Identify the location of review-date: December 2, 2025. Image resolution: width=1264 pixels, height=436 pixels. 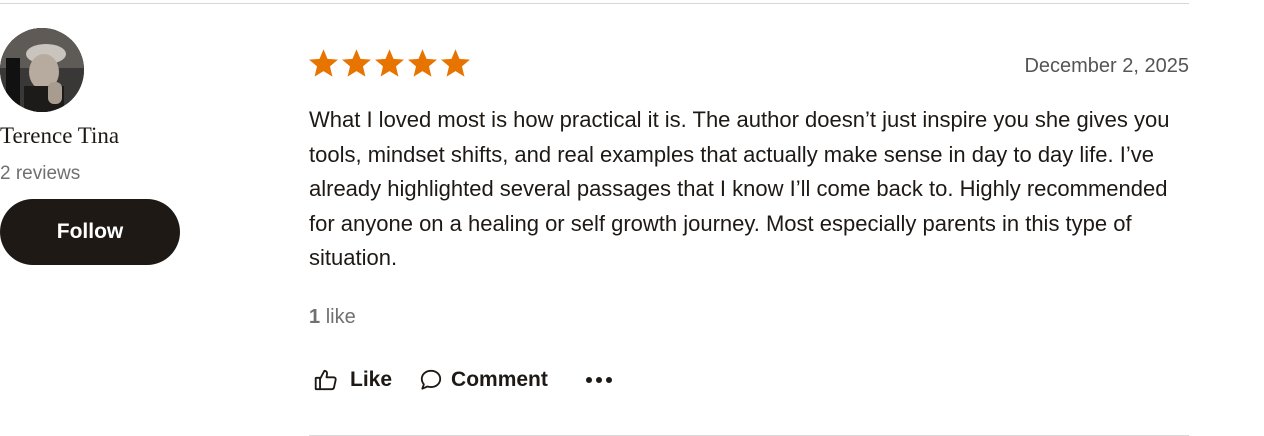
(1106, 66).